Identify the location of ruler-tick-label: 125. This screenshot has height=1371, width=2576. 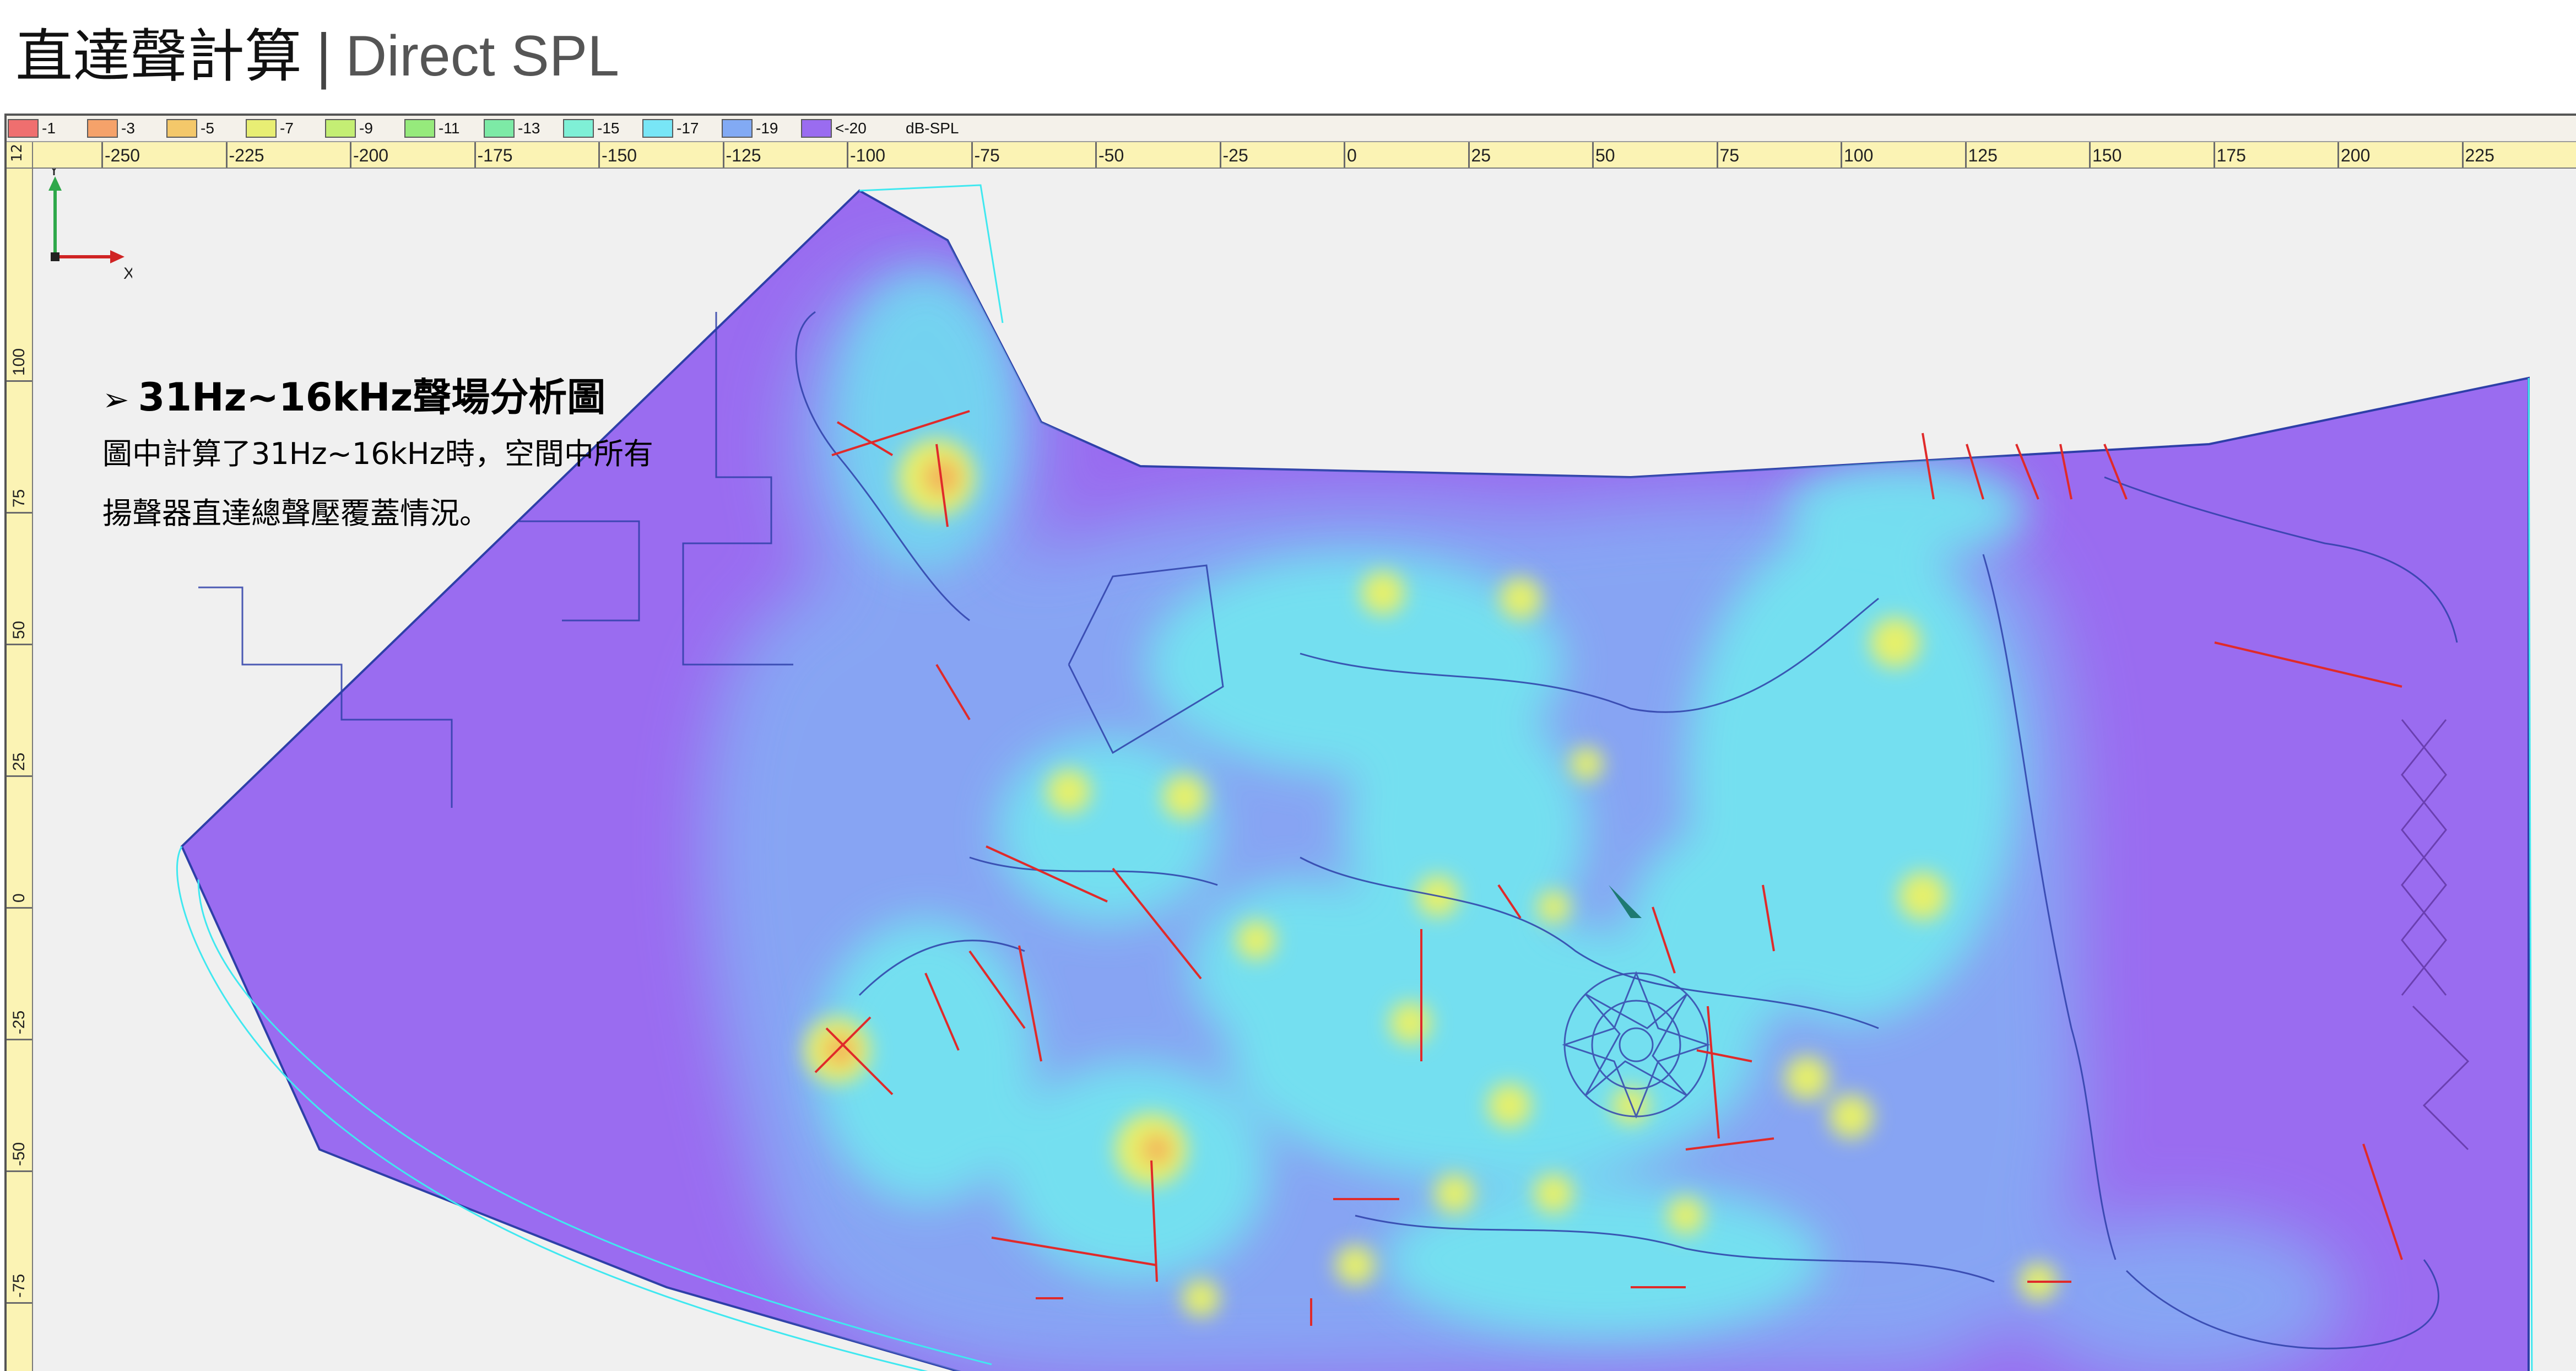
(1983, 155).